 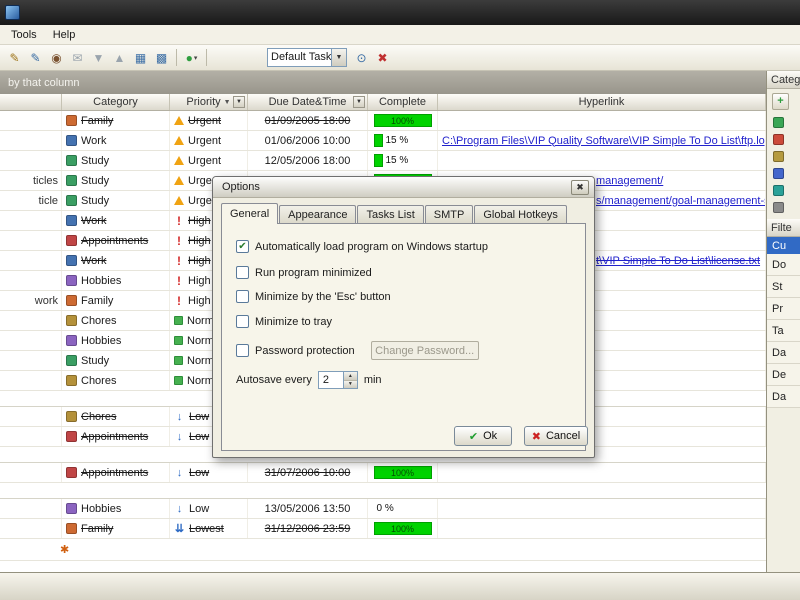 I want to click on category-label: Work, so click(x=94, y=260).